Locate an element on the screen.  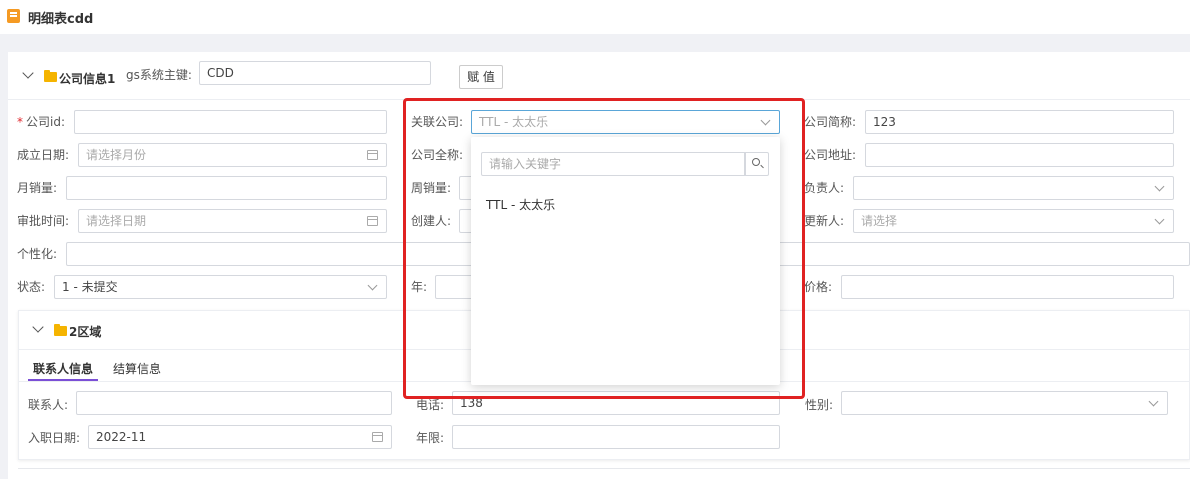
year-label: 年: is located at coordinates (419, 287).